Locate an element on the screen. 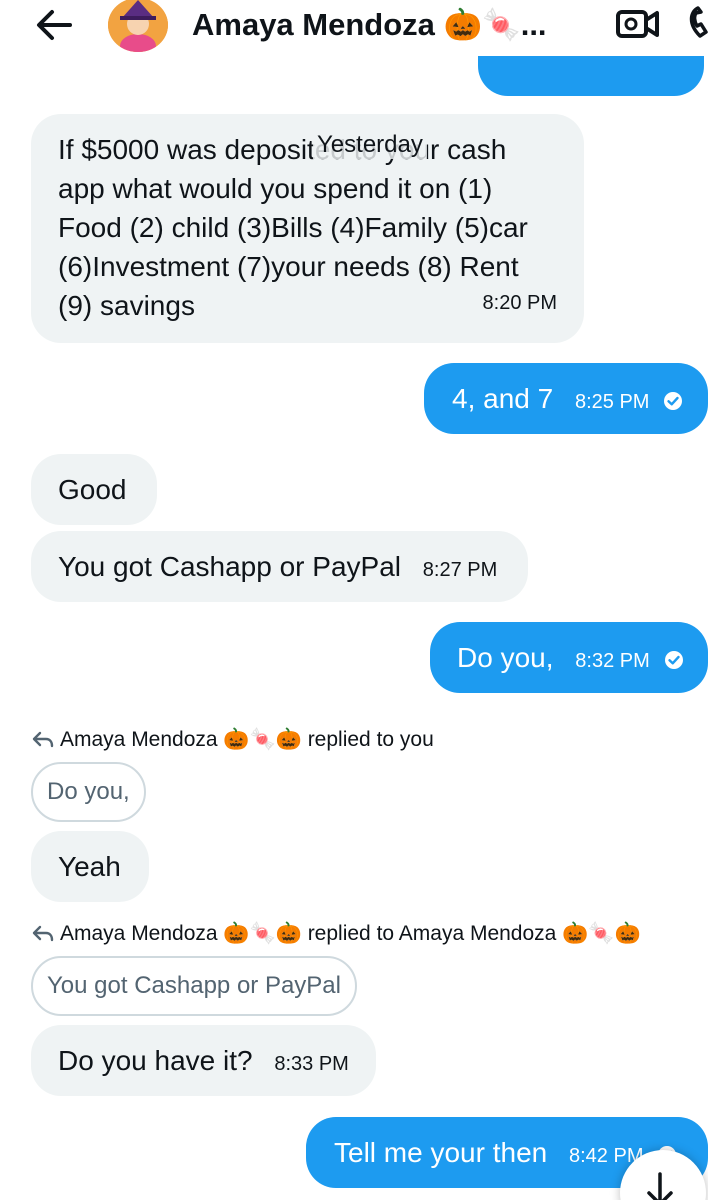 This screenshot has height=1200, width=708. message-text: Tell me your then is located at coordinates (441, 1152).